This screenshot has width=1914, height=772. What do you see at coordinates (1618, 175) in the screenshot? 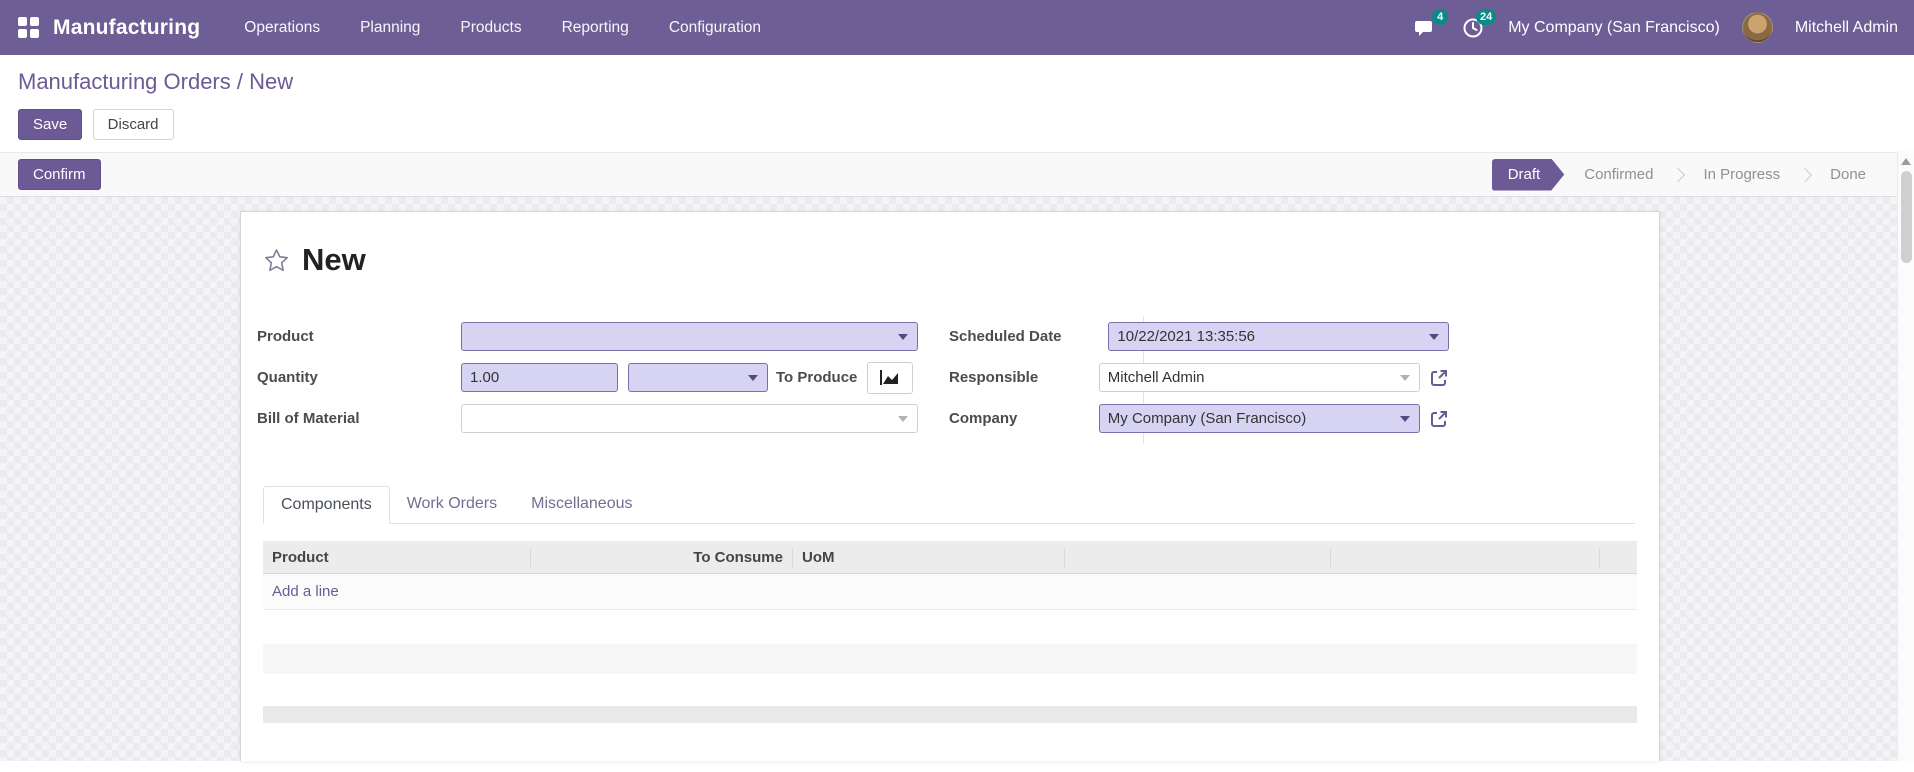
I see `status-step-confirmed: Confirmed` at bounding box center [1618, 175].